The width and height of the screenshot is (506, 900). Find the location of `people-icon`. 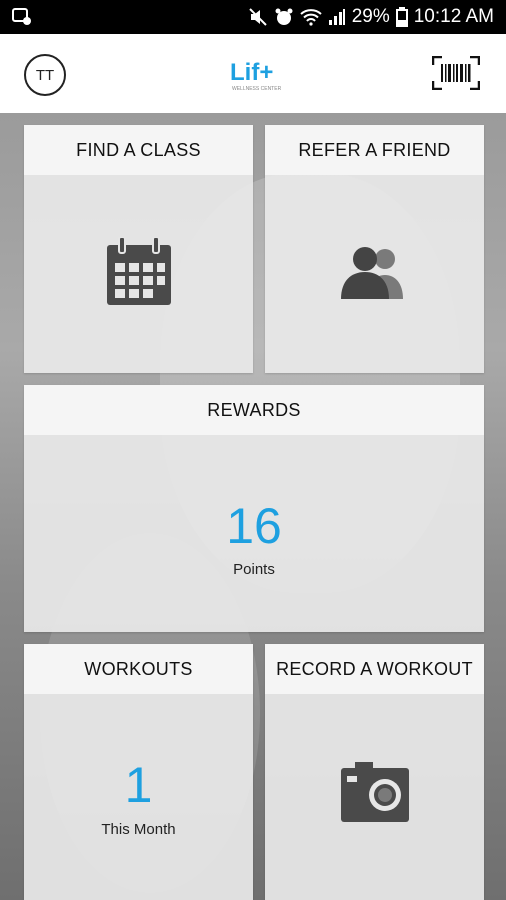

people-icon is located at coordinates (374, 275).